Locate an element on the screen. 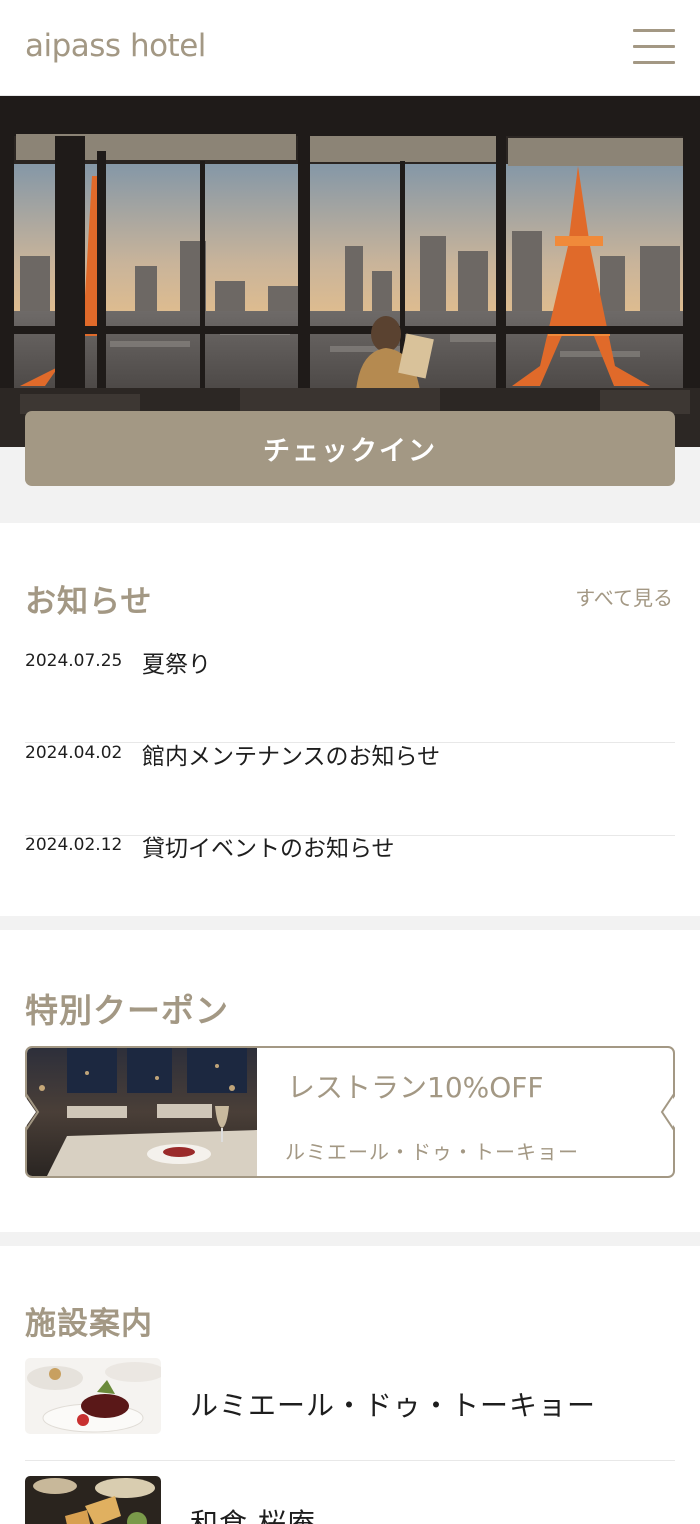 The image size is (700, 1524). news-heading: お知らせ is located at coordinates (89, 602).